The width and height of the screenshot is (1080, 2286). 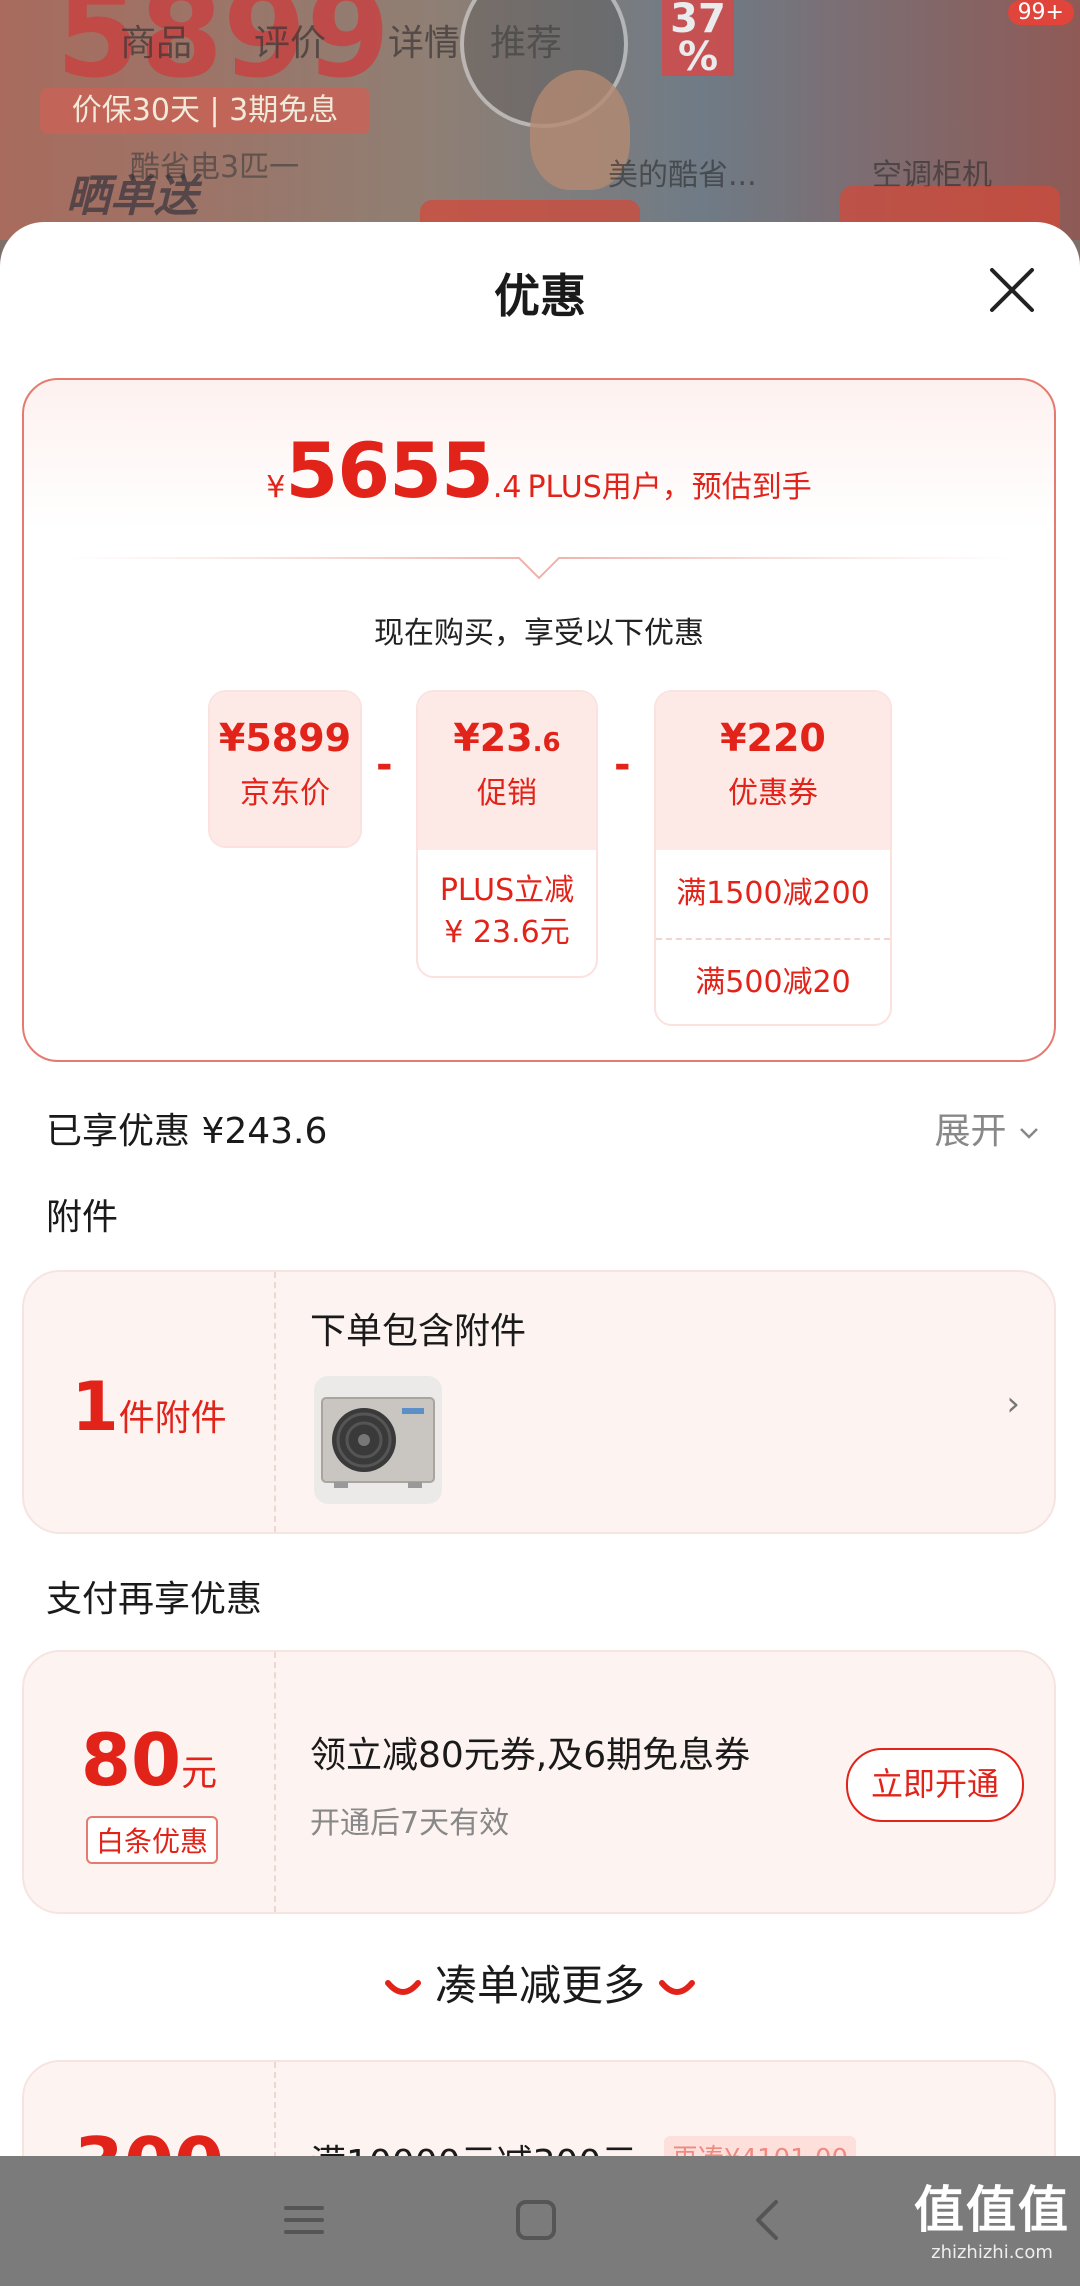 I want to click on bg-cart-badge: 99+, so click(x=1040, y=12).